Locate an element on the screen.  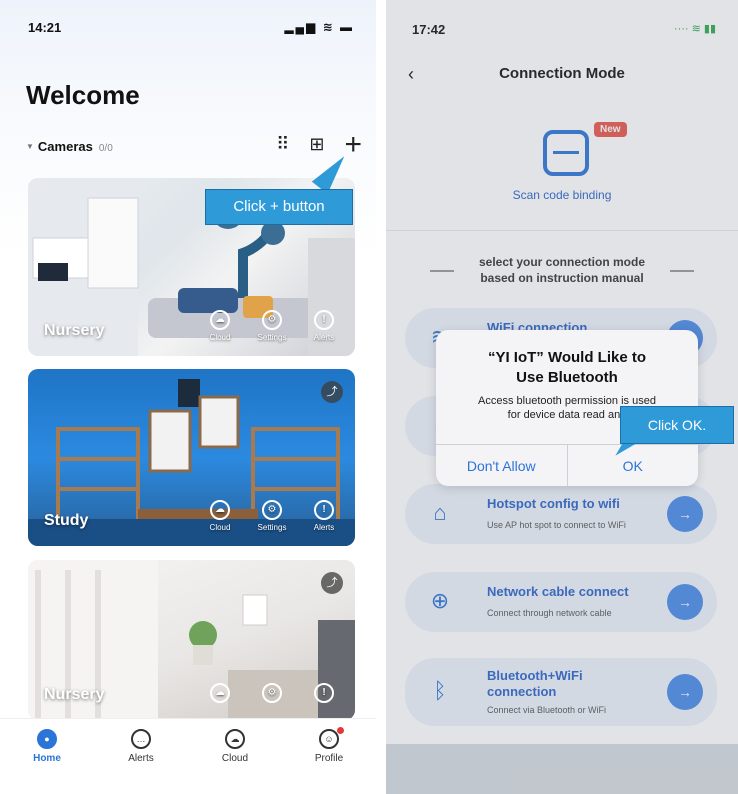
settings-action: ⚙ is located at coordinates (272, 694).